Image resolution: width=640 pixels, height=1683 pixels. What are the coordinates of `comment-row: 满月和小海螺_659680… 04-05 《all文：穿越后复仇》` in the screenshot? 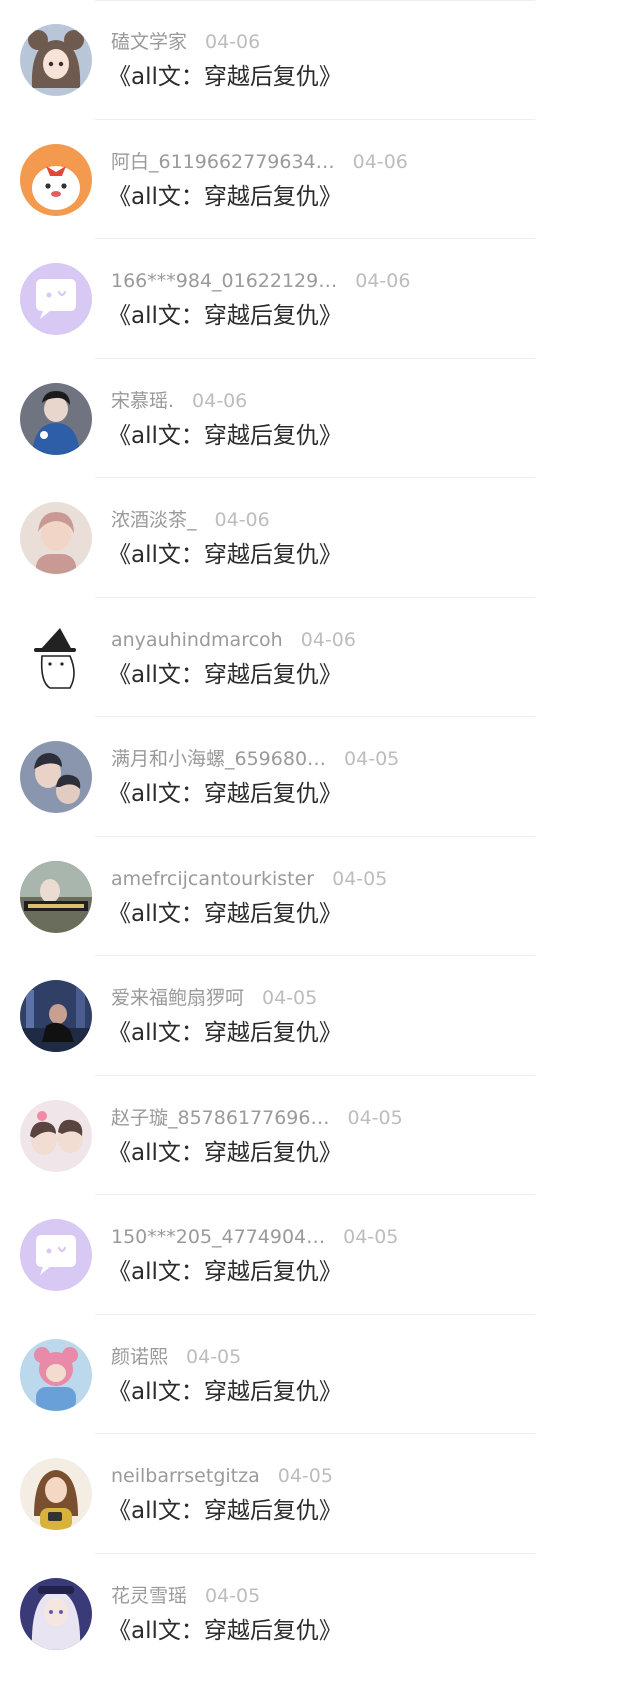 It's located at (320, 777).